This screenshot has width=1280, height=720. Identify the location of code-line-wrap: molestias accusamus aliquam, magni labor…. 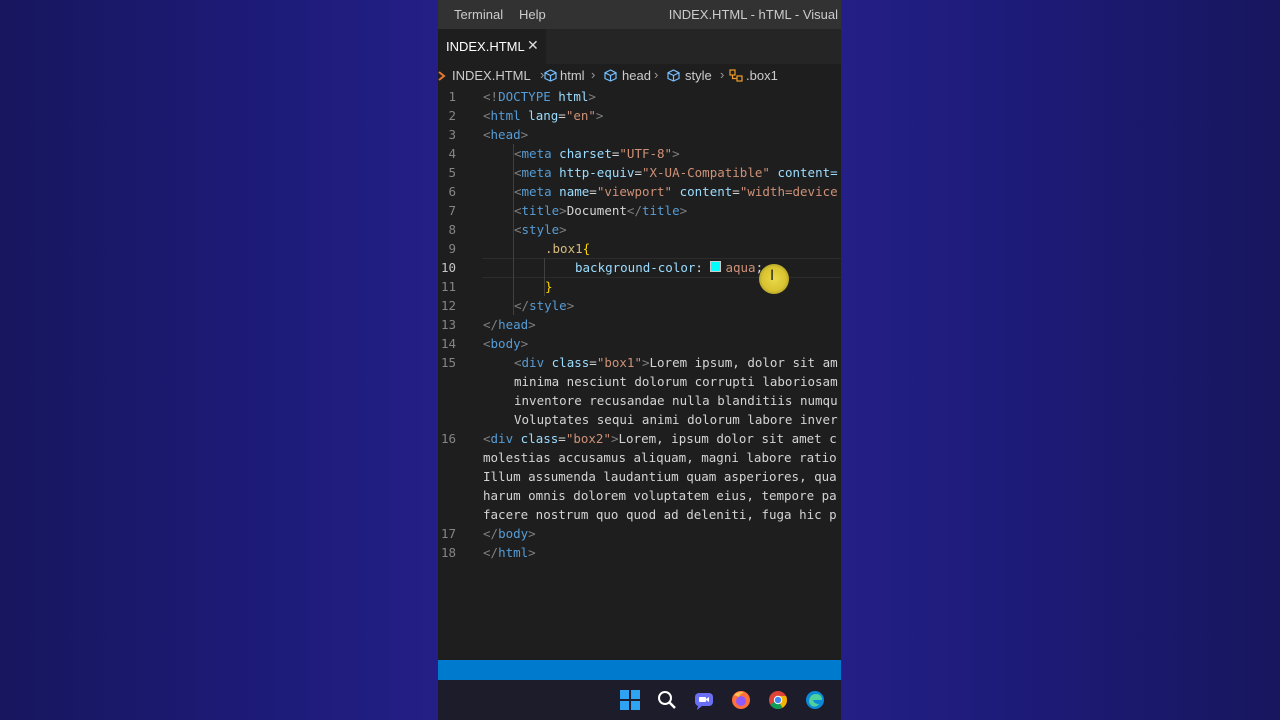
(660, 457).